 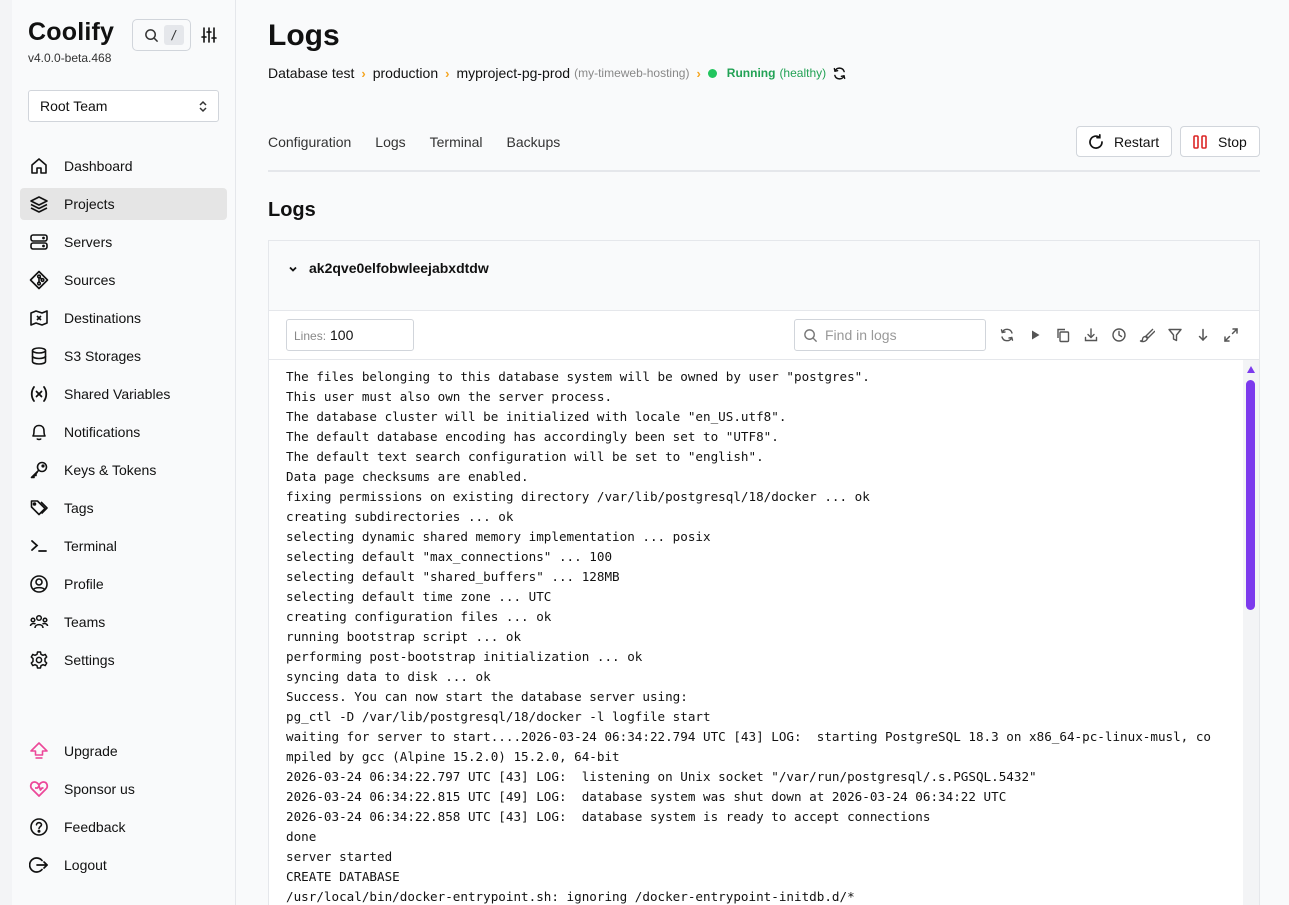 I want to click on clock-icon, so click(x=1119, y=335).